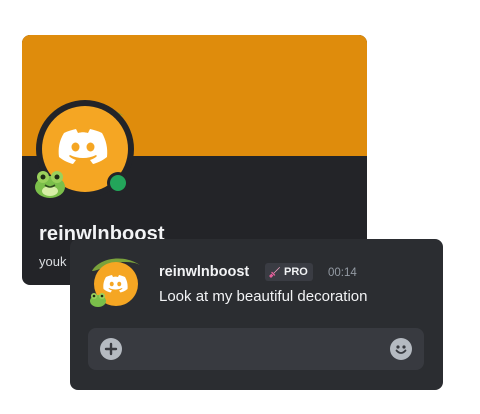  What do you see at coordinates (84, 149) in the screenshot?
I see `avatar-decoration-frog-leaf-icon` at bounding box center [84, 149].